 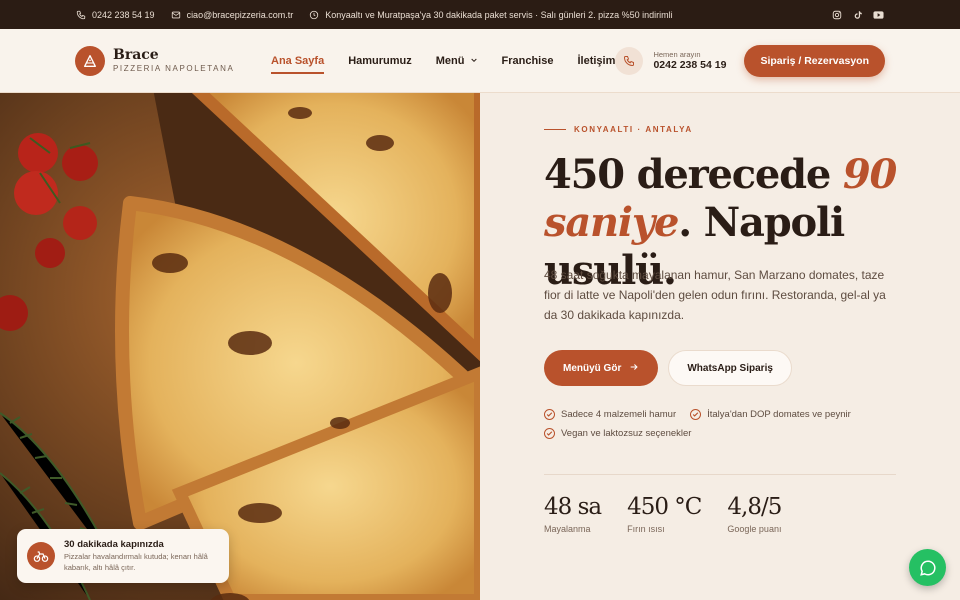 What do you see at coordinates (240, 14) in the screenshot?
I see `topbar-email-text: ciao@bracepizzeria.com.tr` at bounding box center [240, 14].